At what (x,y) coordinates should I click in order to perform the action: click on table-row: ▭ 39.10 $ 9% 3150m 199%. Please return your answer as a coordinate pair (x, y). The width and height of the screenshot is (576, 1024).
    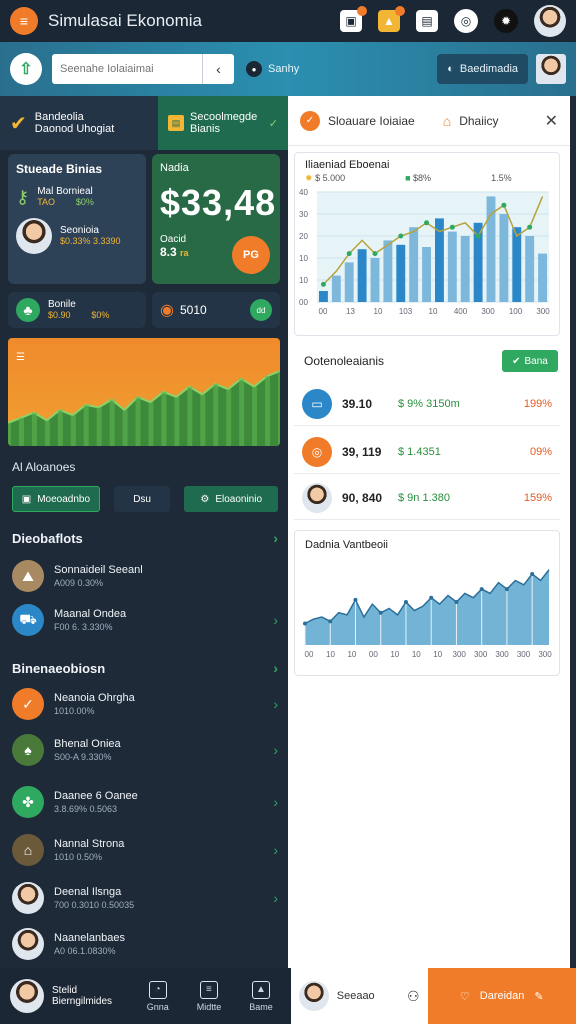
    Looking at the image, I should click on (427, 404).